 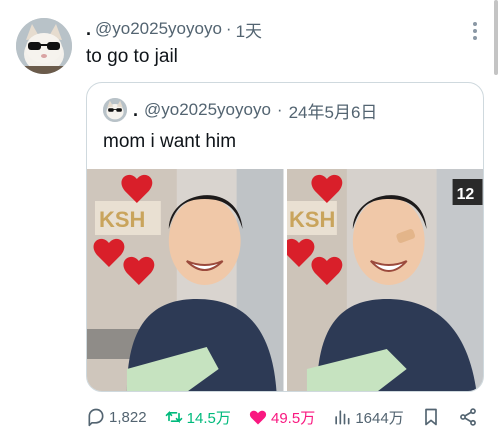 I want to click on author-display-name: ., so click(x=88, y=29).